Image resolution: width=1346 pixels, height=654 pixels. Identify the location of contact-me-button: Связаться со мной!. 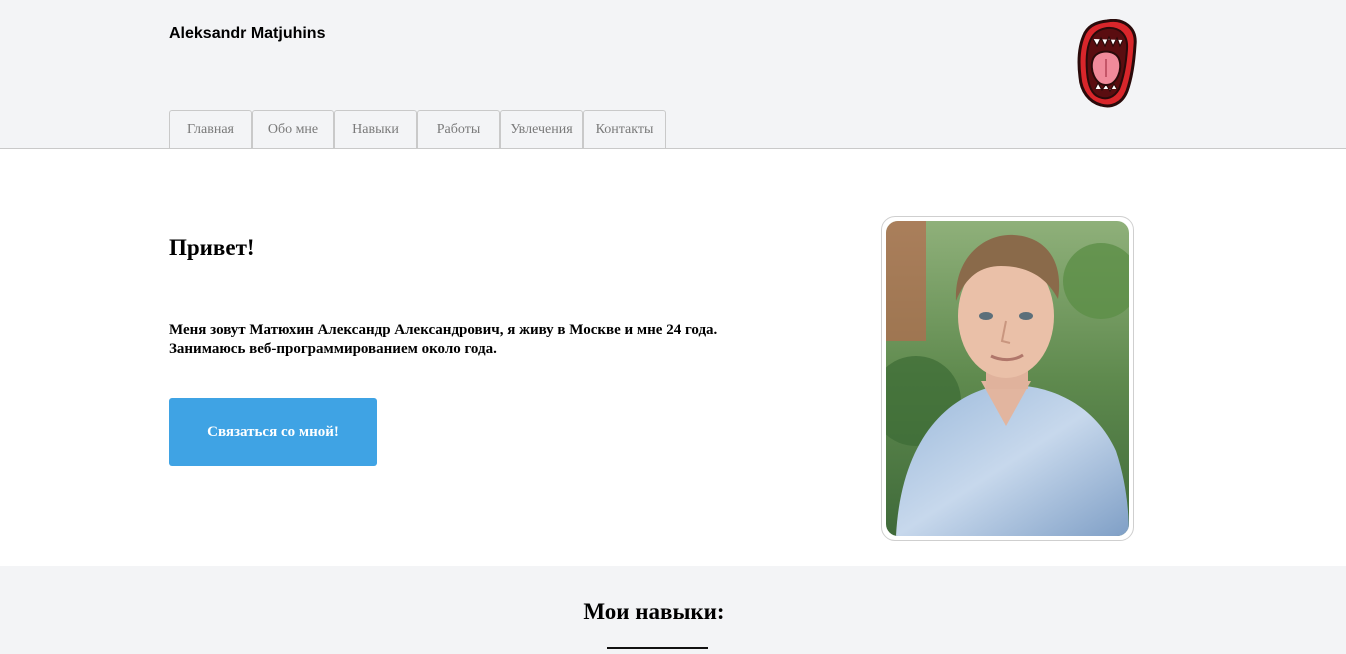
(273, 432).